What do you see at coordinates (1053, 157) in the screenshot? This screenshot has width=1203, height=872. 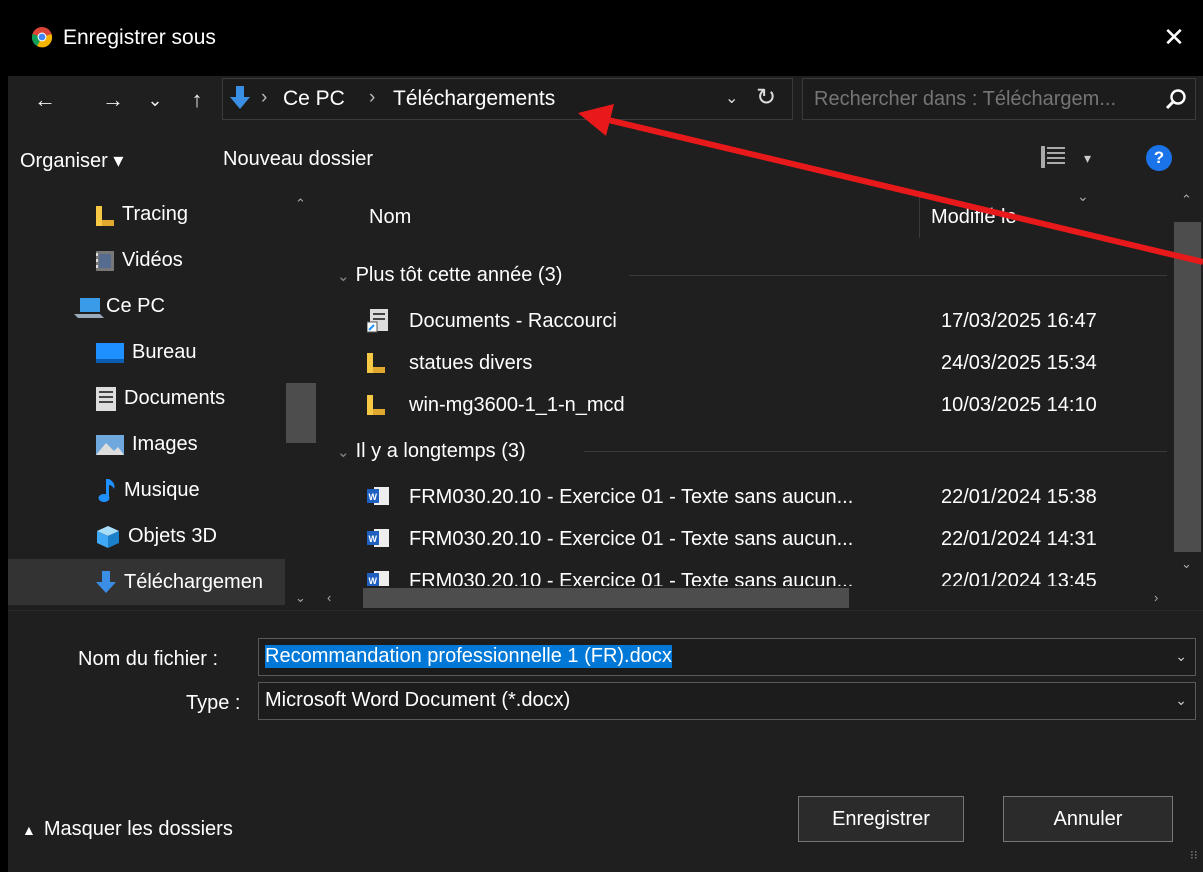 I see `view-options-icon` at bounding box center [1053, 157].